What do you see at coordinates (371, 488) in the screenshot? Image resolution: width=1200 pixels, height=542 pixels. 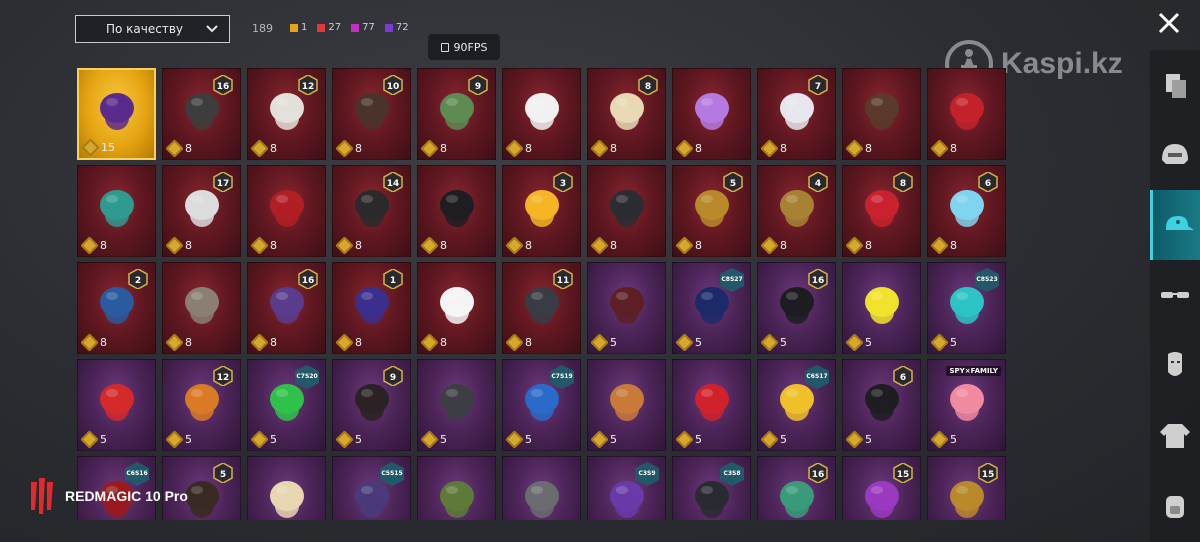 I see `inventory-item: C5S15` at bounding box center [371, 488].